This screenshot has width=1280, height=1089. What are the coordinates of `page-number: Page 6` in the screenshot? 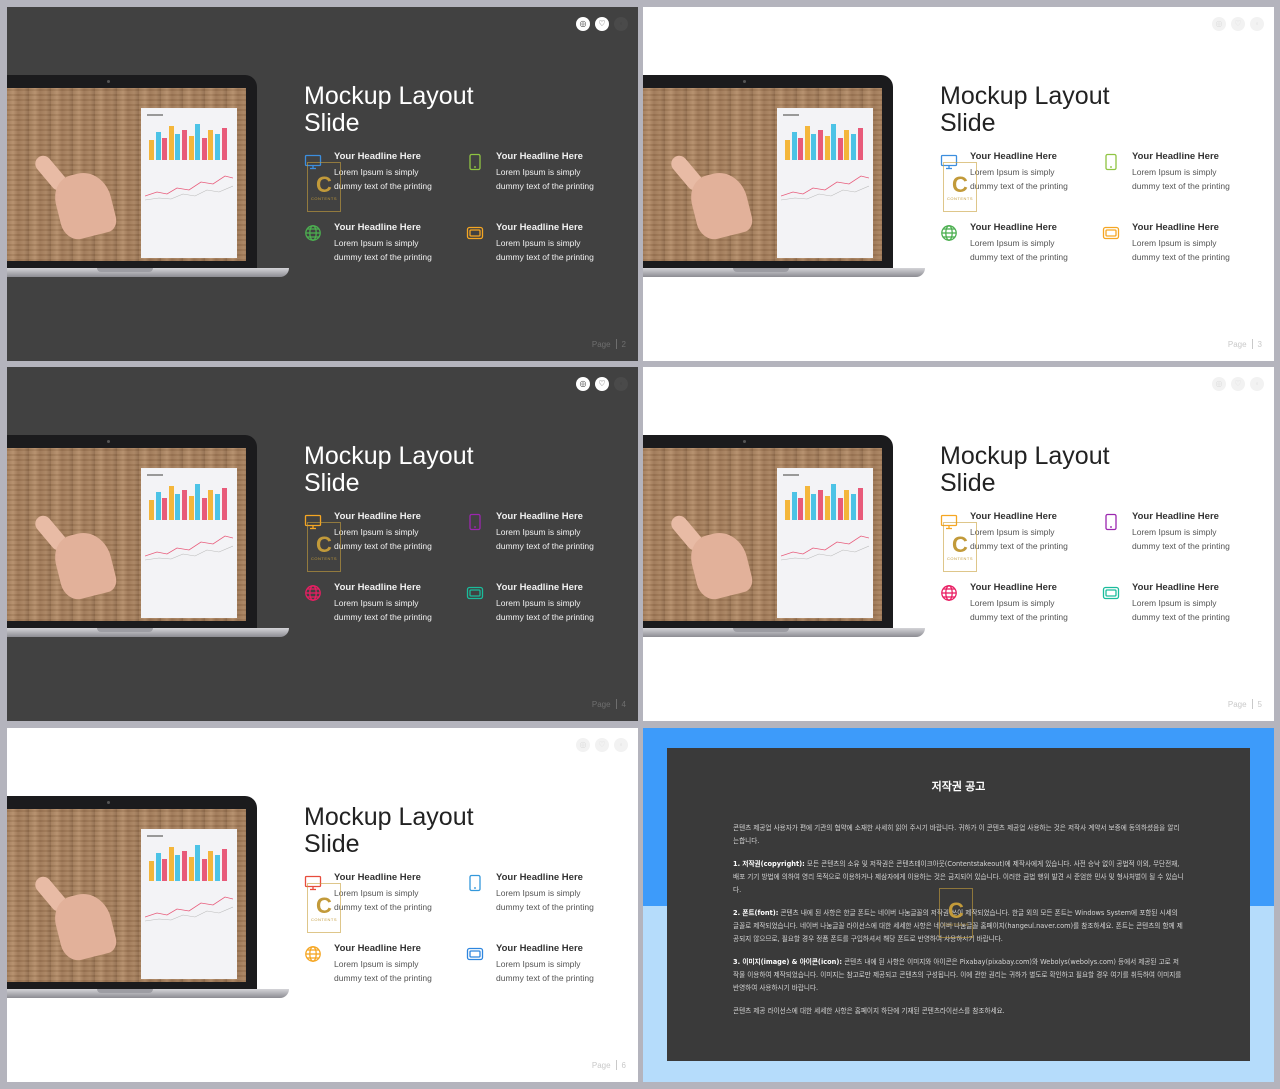 It's located at (609, 1065).